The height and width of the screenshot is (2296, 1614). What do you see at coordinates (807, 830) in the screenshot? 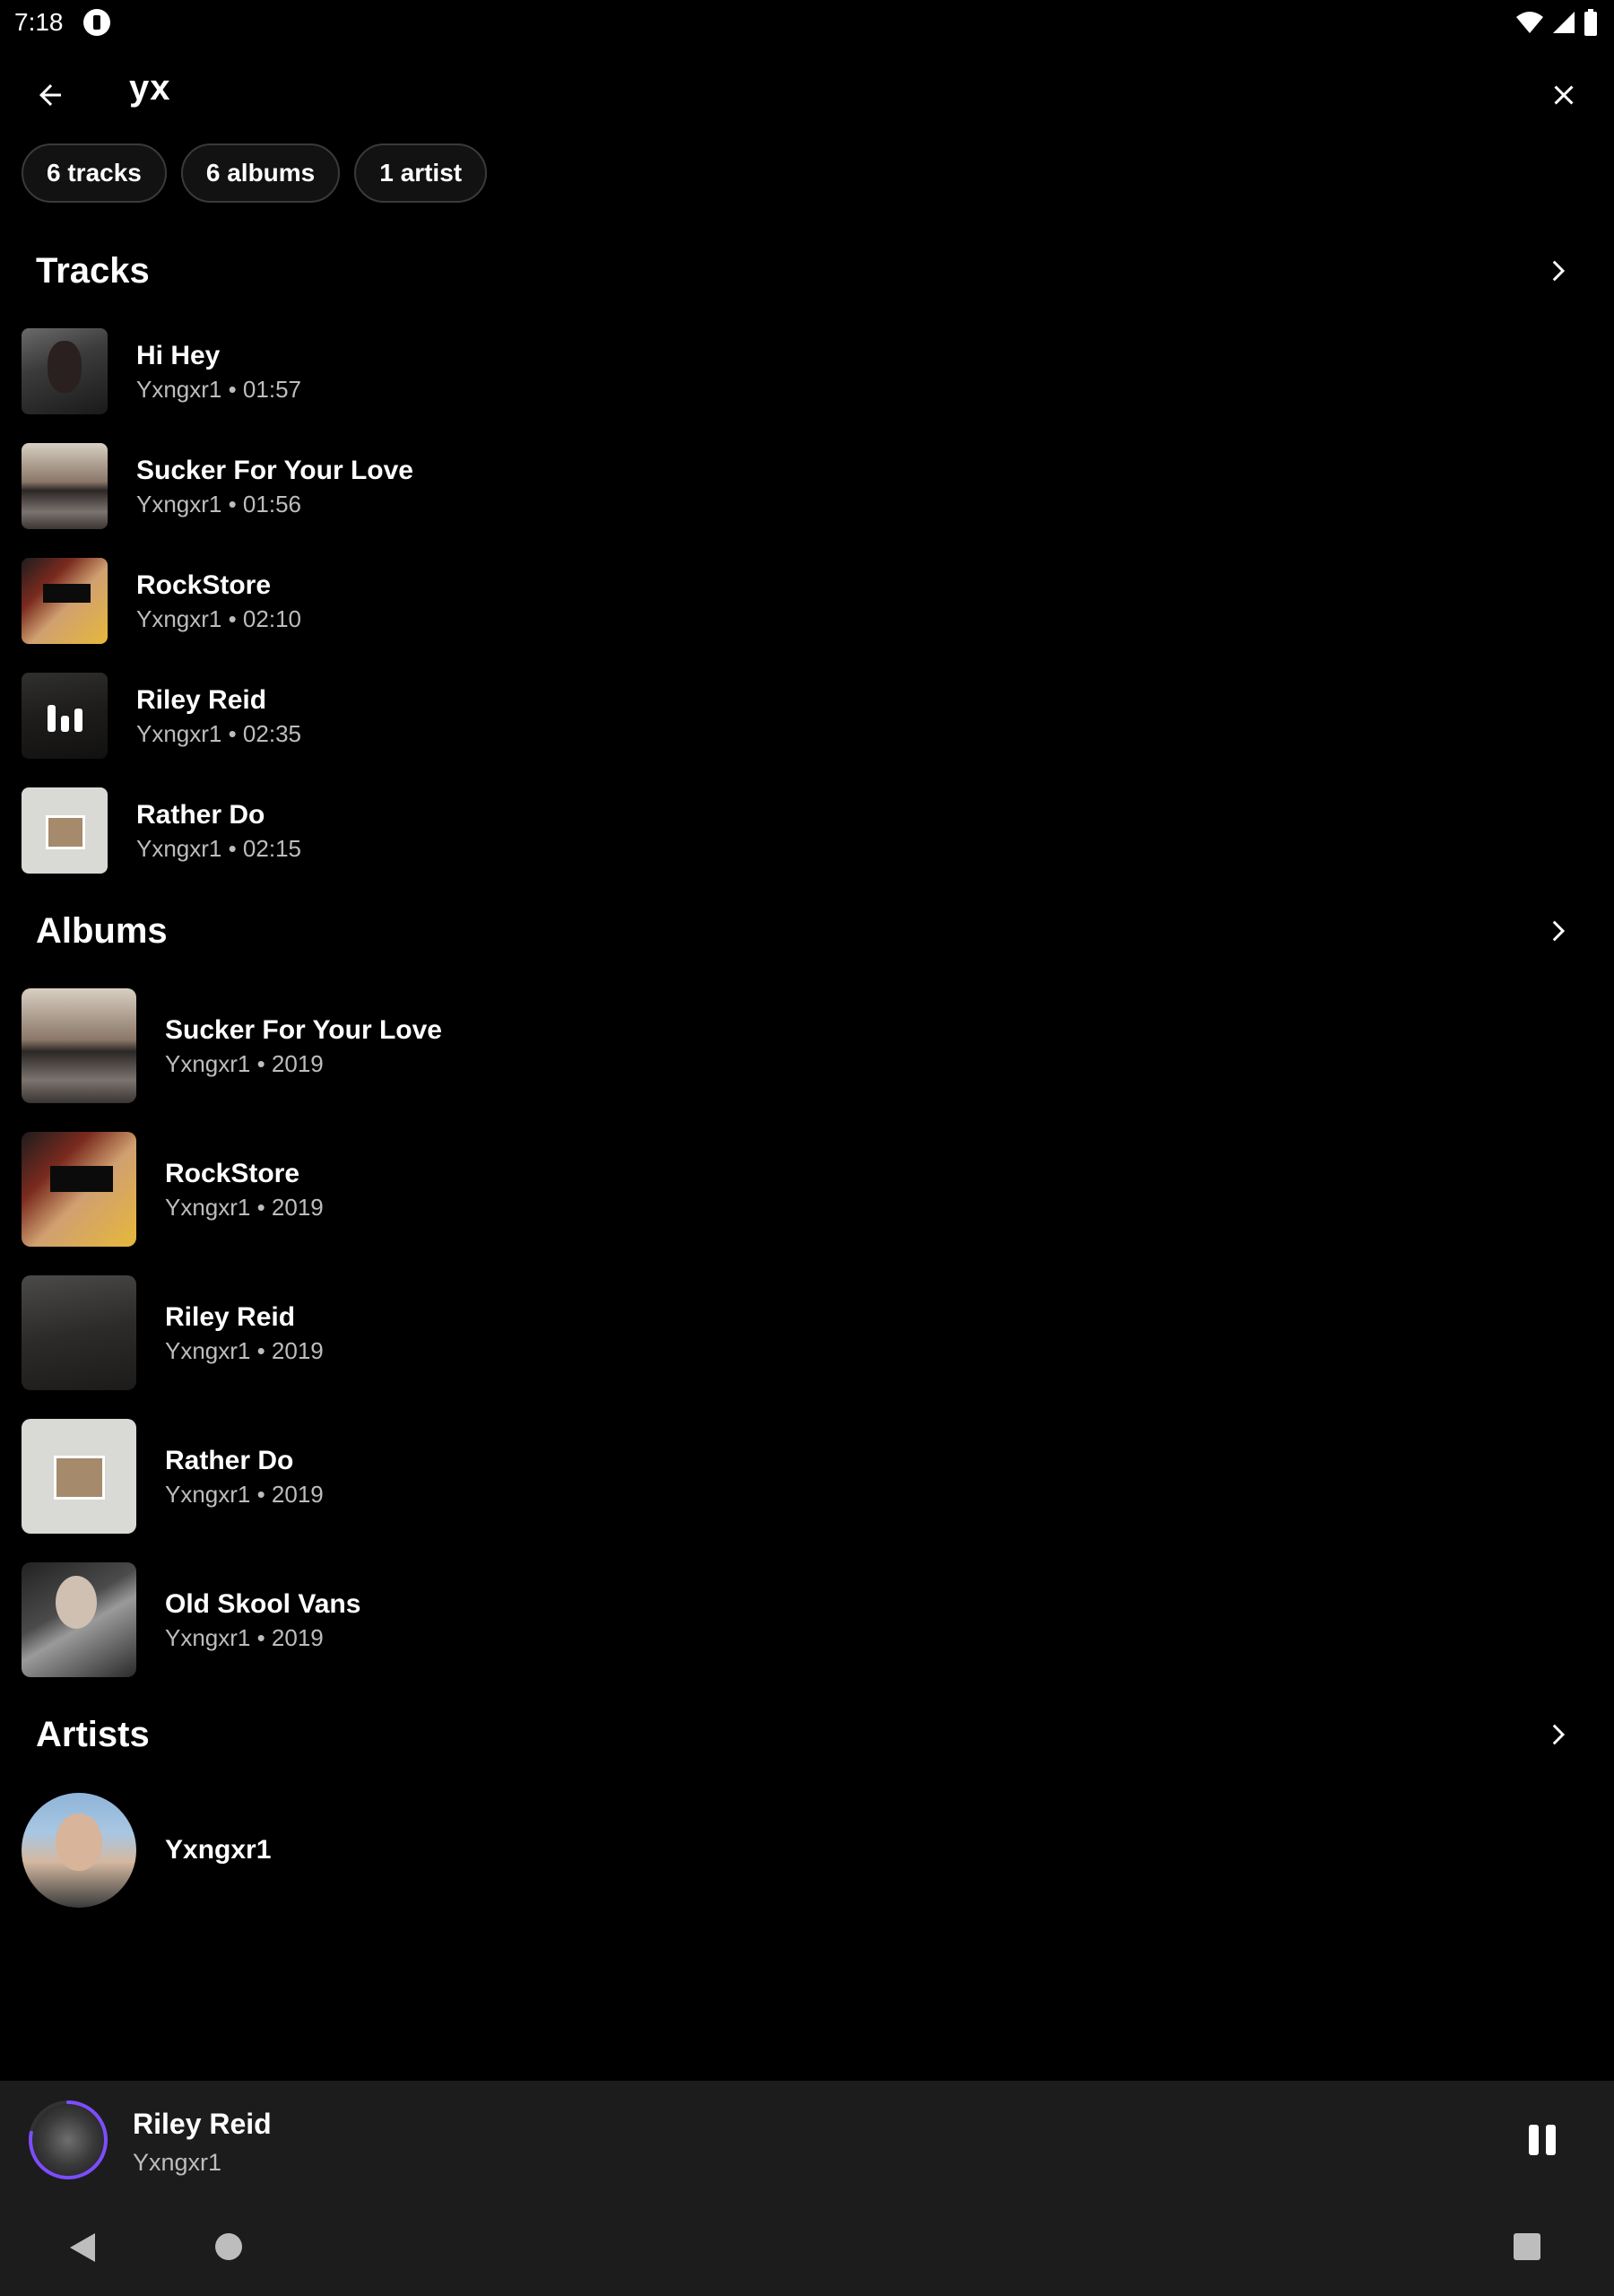
I see `track-row: Rather Do Yxngxr1 • 02:15` at bounding box center [807, 830].